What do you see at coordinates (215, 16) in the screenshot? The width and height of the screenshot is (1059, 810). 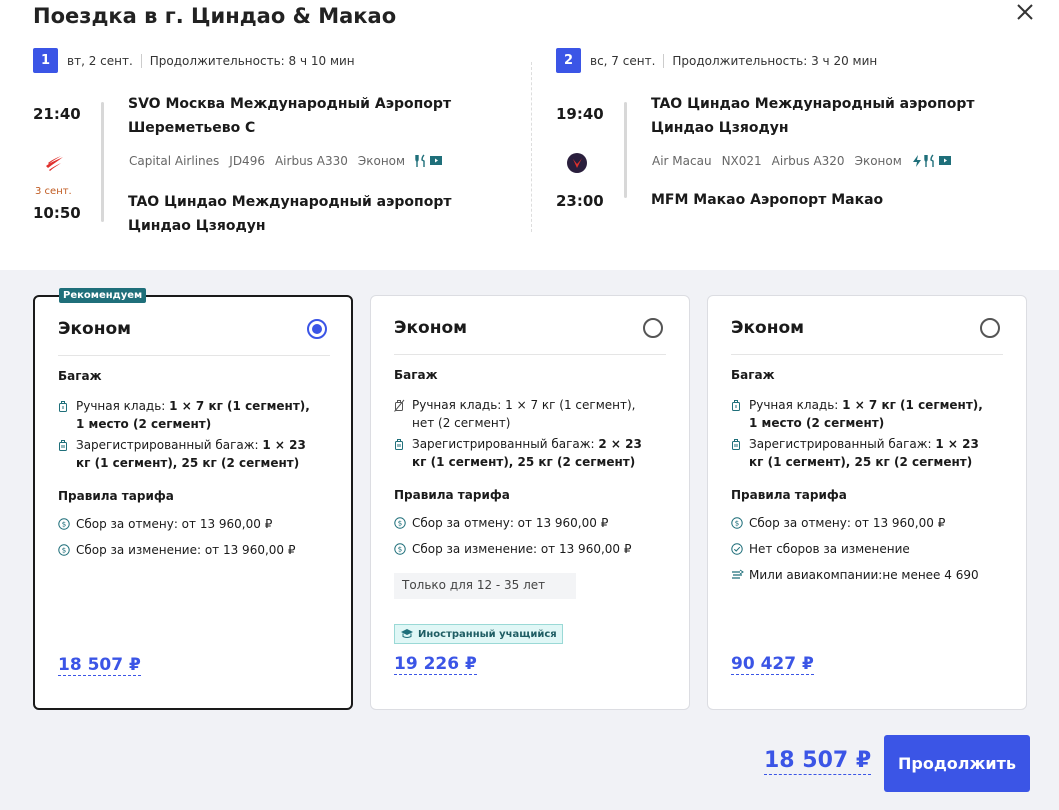 I see `page-title: Поездка в г. Циндао & Макао` at bounding box center [215, 16].